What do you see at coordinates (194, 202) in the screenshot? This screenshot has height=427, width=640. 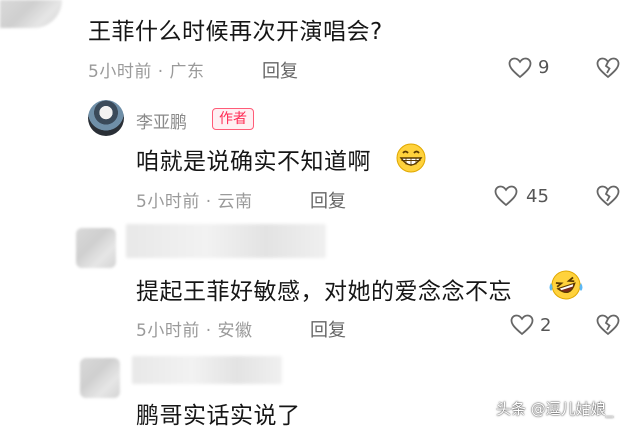 I see `comment-meta: 5小时前 · 云南` at bounding box center [194, 202].